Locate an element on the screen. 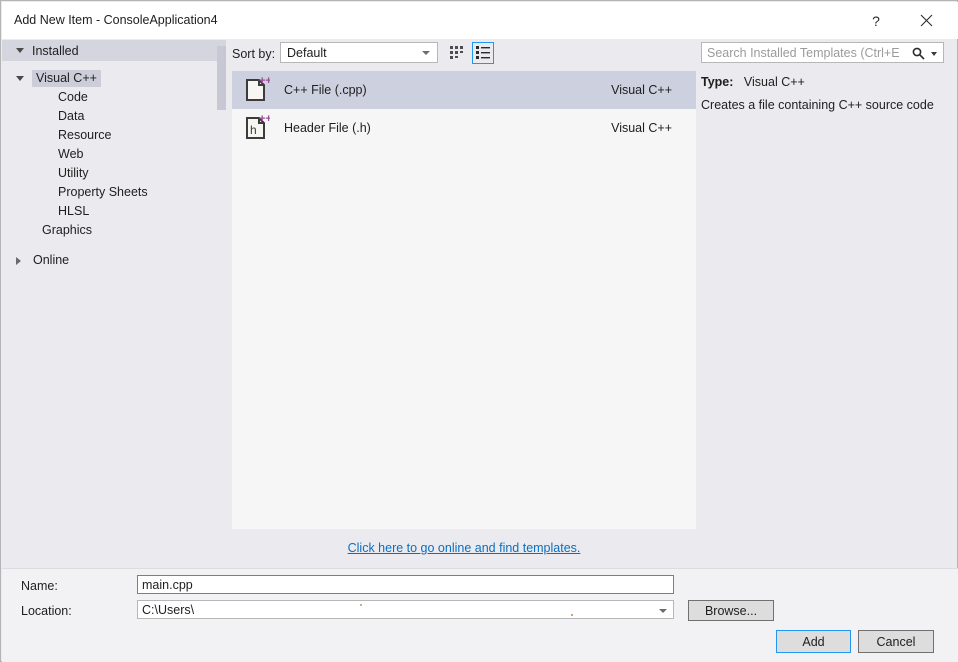 This screenshot has width=958, height=662. template-list-item-cpp-file: ++ C++ File (.cpp) Visual C++ is located at coordinates (464, 90).